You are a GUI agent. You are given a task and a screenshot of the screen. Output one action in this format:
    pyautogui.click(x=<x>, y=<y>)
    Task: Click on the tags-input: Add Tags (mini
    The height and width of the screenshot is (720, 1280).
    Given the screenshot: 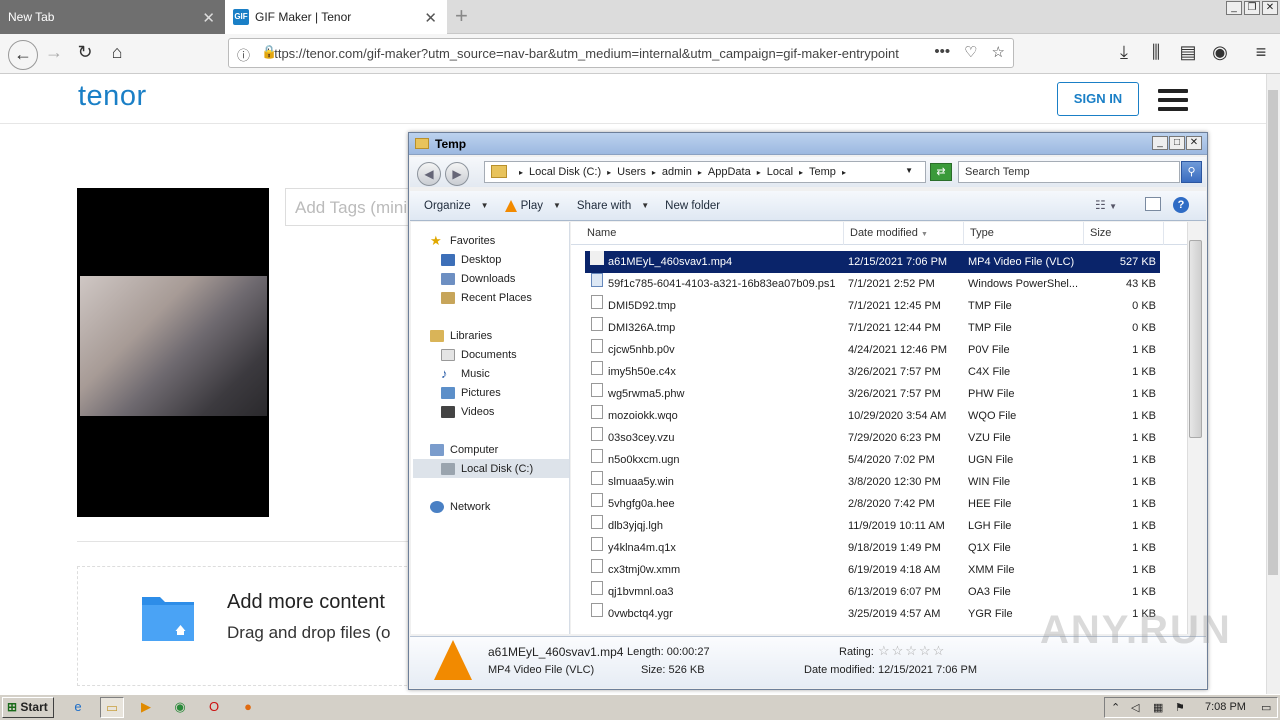 What is the action you would take?
    pyautogui.click(x=350, y=207)
    